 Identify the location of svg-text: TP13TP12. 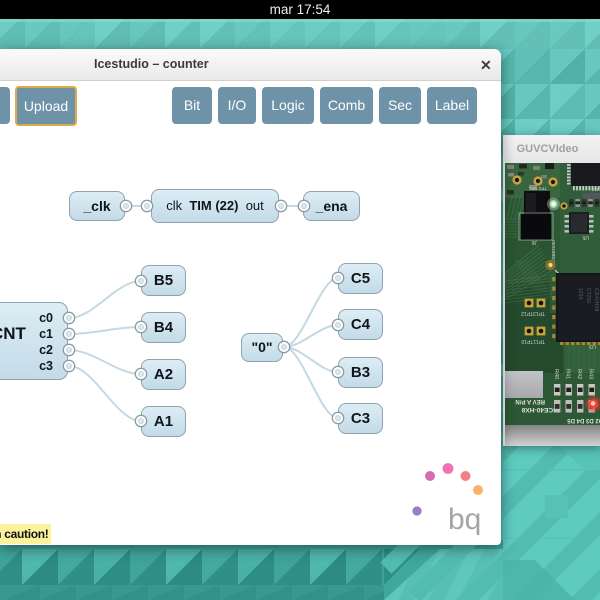
(533, 313).